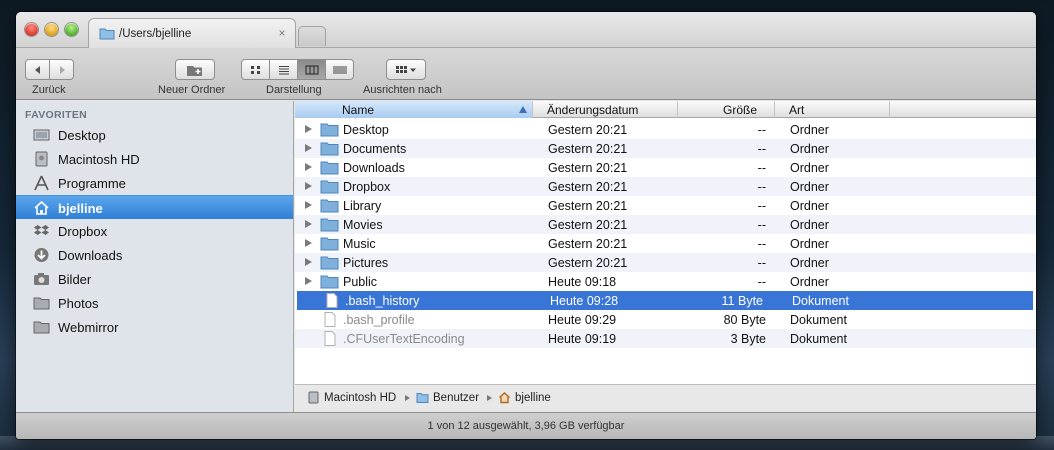  I want to click on table-row: Pictures Gestern 20:21 -- Ordner, so click(665, 262).